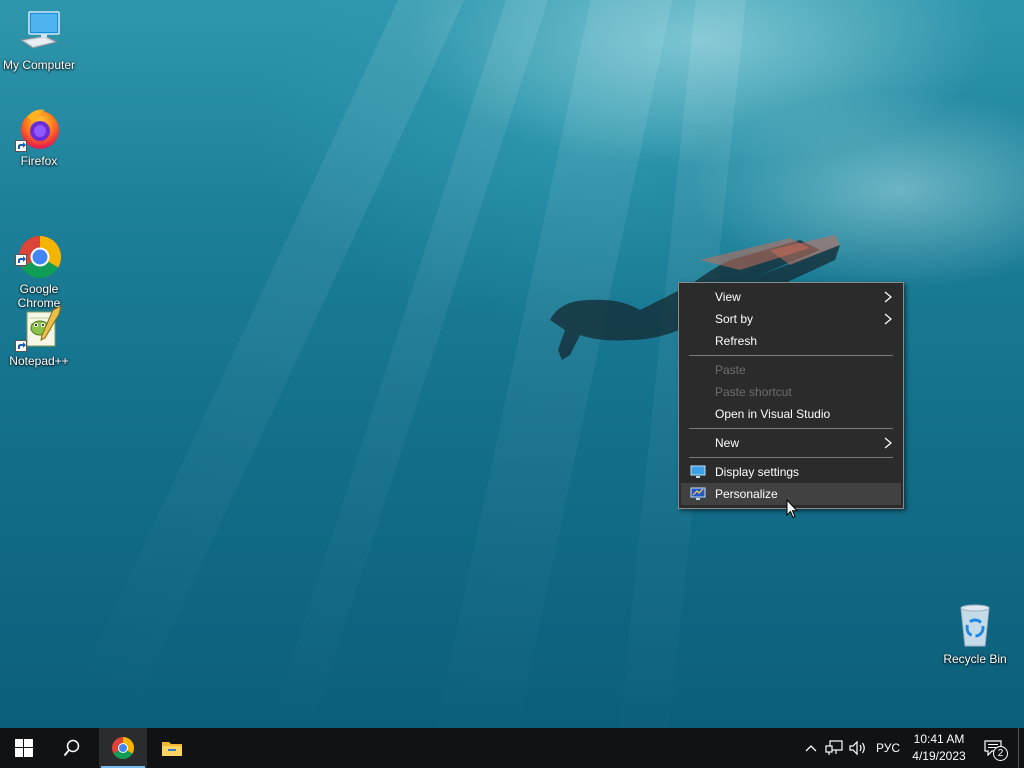  I want to click on menu-item-label: Paste, so click(730, 370).